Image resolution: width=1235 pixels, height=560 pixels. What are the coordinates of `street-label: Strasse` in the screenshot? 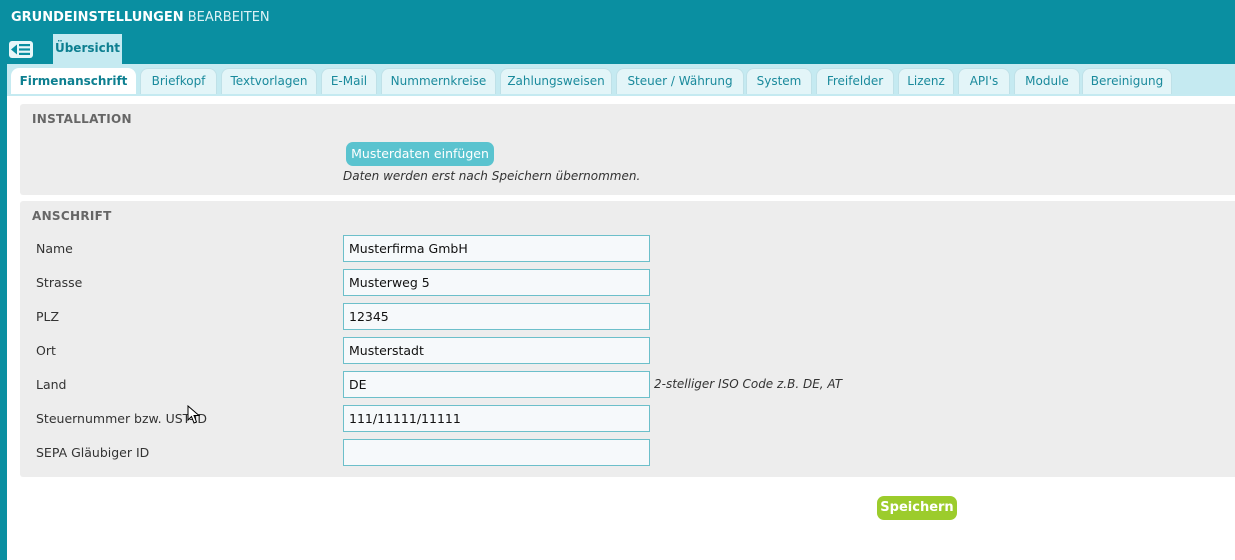 It's located at (59, 282).